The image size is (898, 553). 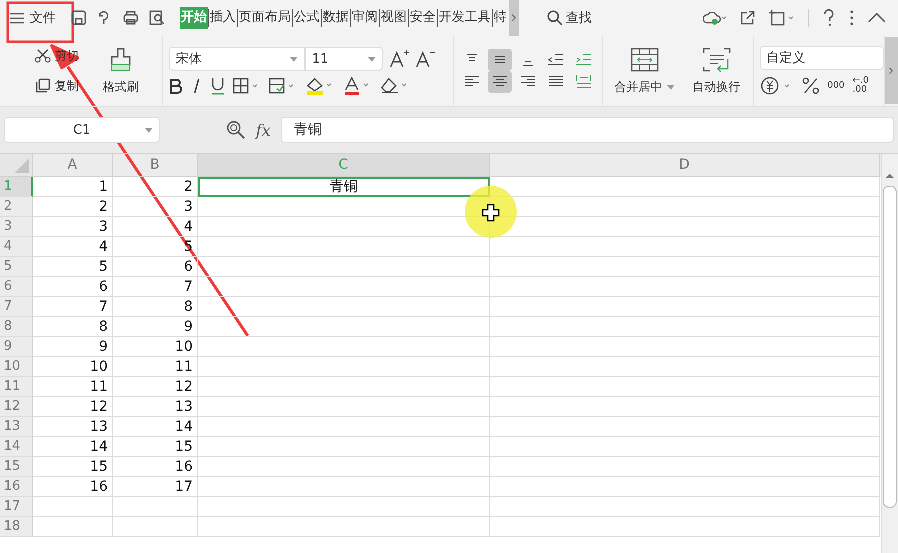 I want to click on cross-cursor-icon, so click(x=491, y=213).